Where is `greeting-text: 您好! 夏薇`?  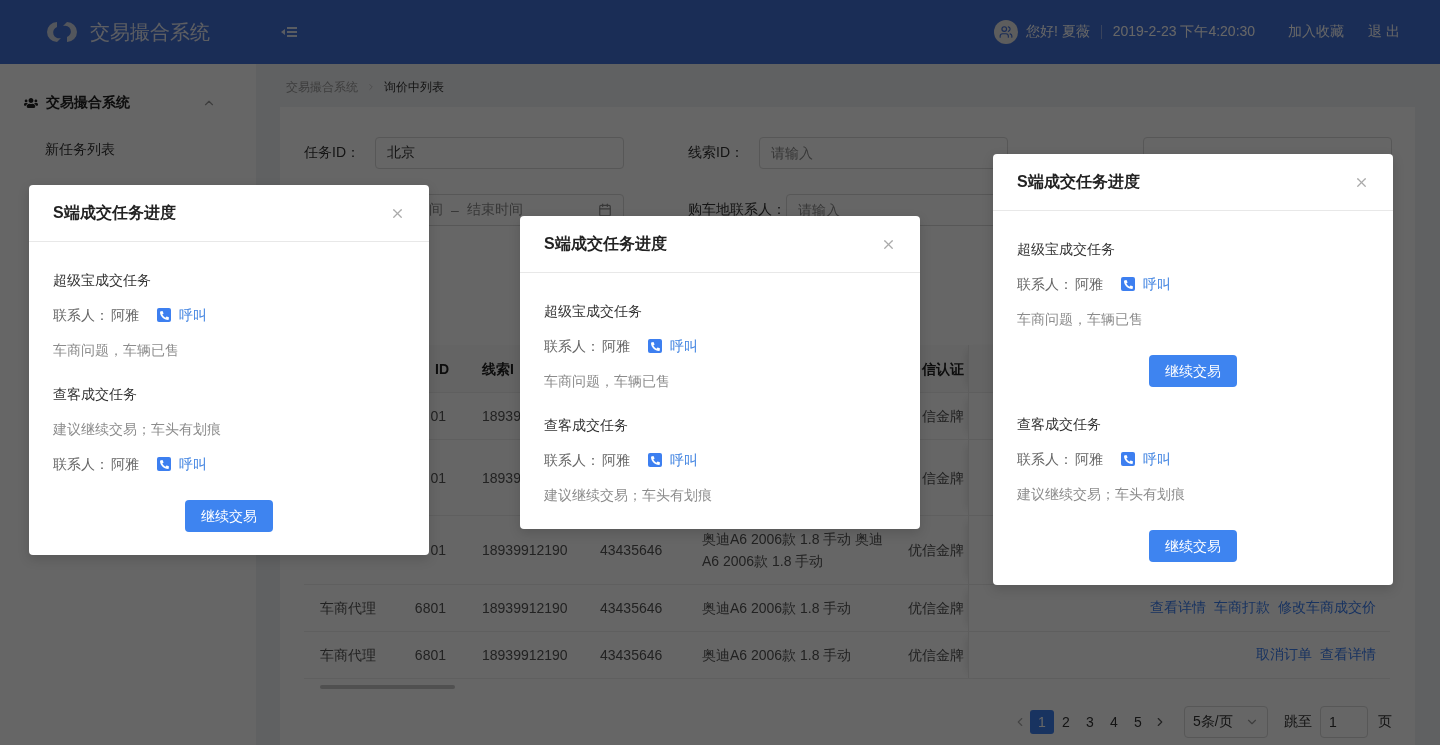 greeting-text: 您好! 夏薇 is located at coordinates (1057, 32).